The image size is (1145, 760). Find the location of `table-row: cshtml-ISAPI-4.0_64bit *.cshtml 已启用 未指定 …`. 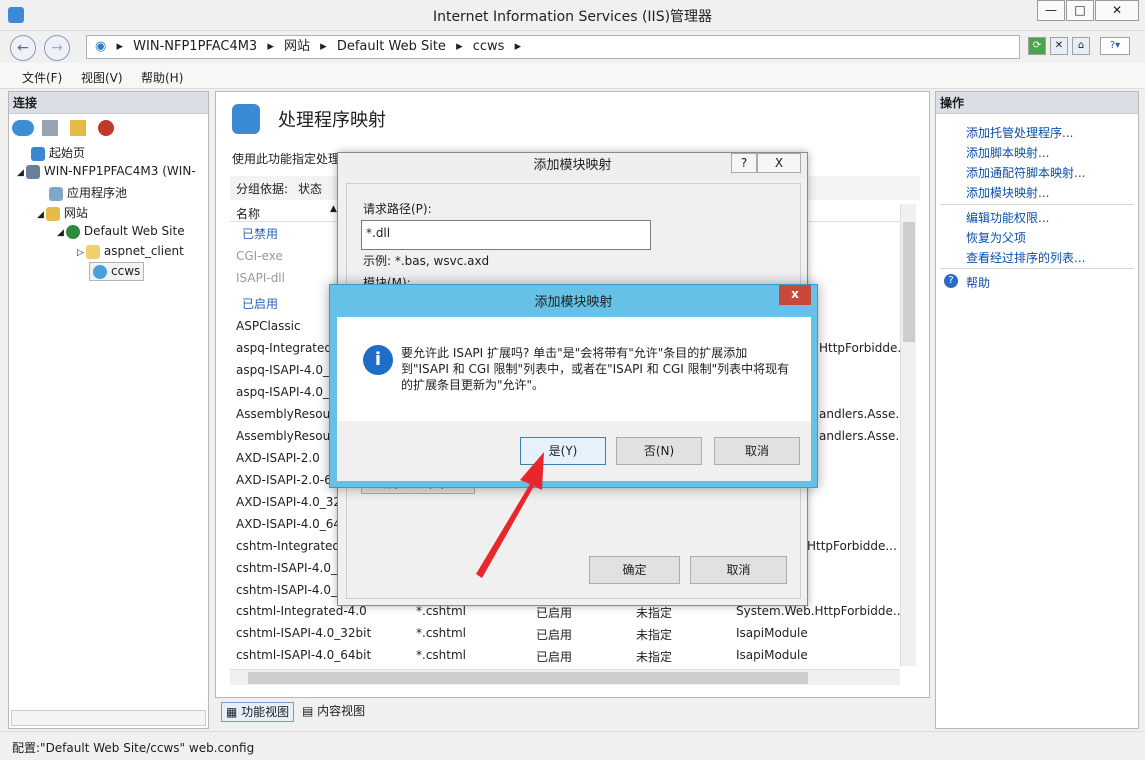

table-row: cshtml-ISAPI-4.0_64bit *.cshtml 已启用 未指定 … is located at coordinates (571, 658).